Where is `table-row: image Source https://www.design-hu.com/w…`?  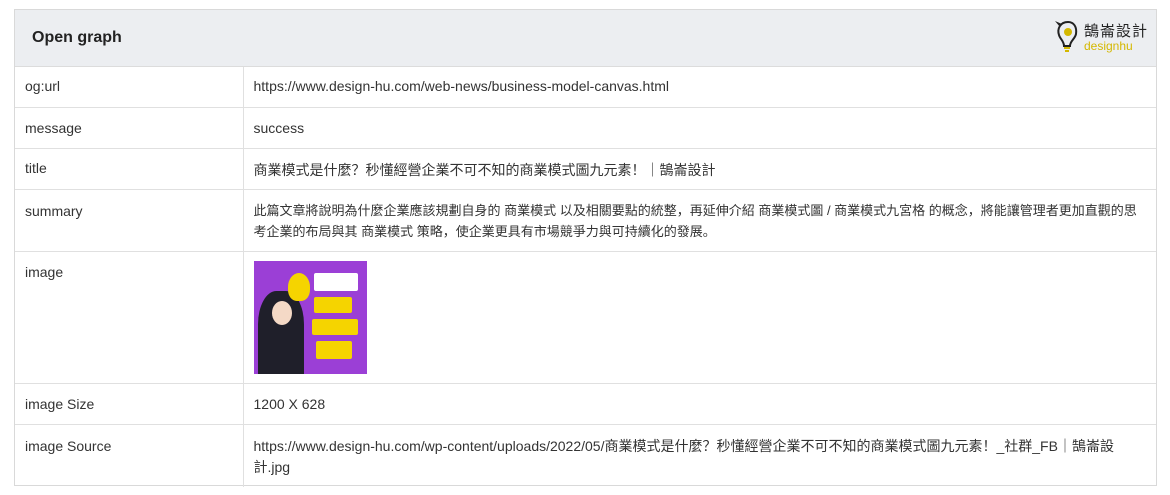
table-row: image Source https://www.design-hu.com/w… is located at coordinates (585, 455).